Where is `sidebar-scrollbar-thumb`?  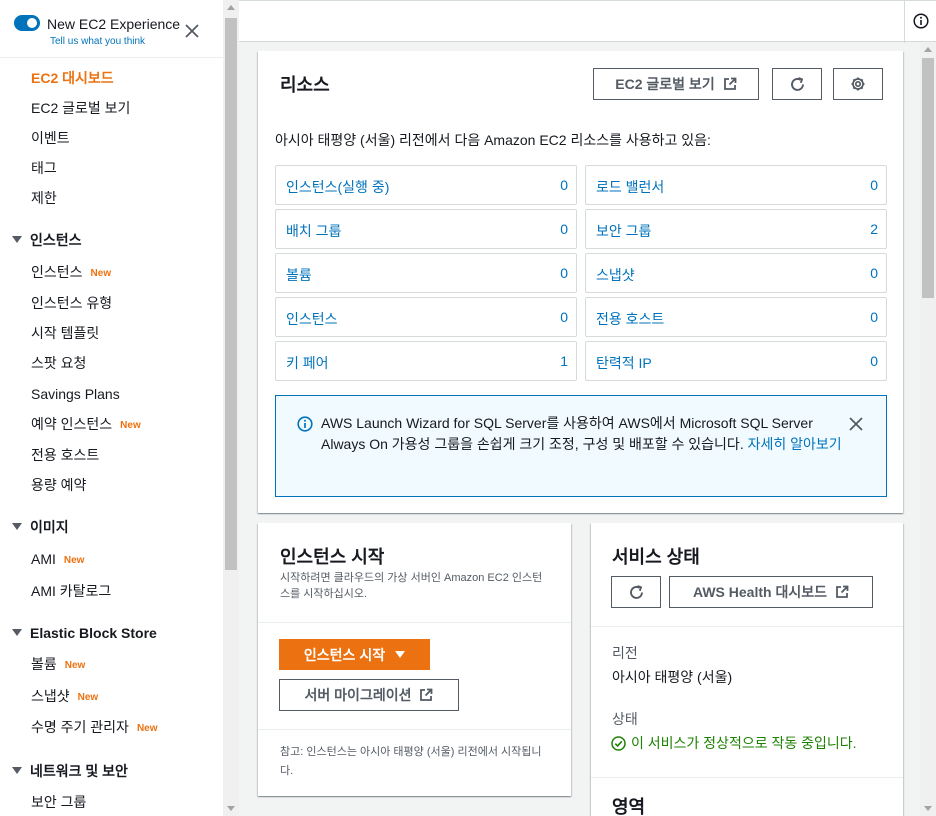
sidebar-scrollbar-thumb is located at coordinates (231, 294).